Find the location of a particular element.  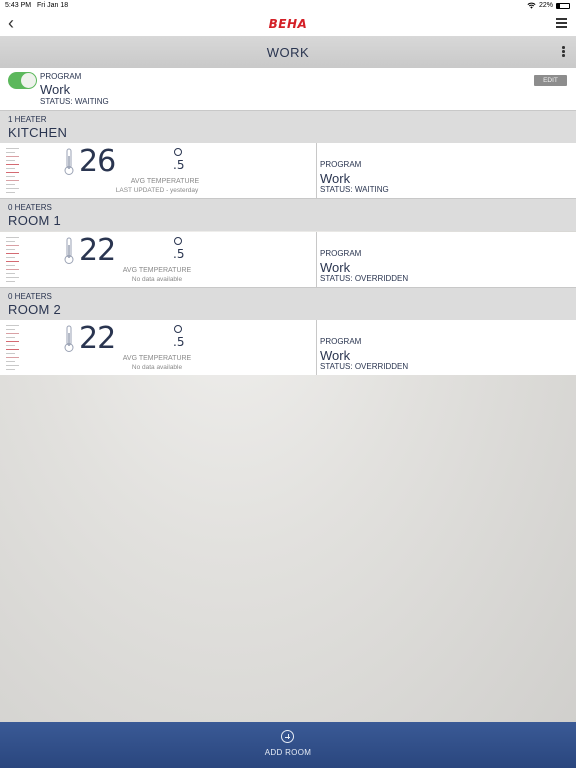

add-circle-icon is located at coordinates (287, 736).